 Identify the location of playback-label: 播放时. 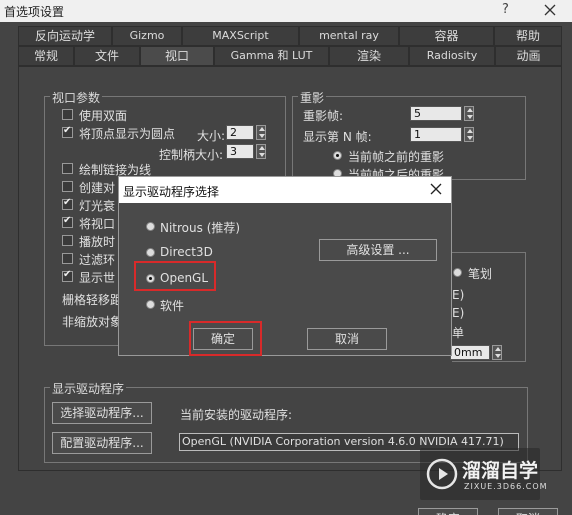
(97, 242).